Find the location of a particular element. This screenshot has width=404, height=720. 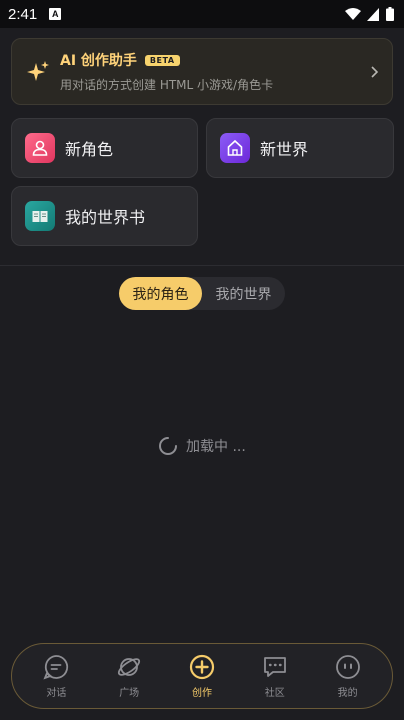

nav-label-plaza: 广场 is located at coordinates (129, 693).